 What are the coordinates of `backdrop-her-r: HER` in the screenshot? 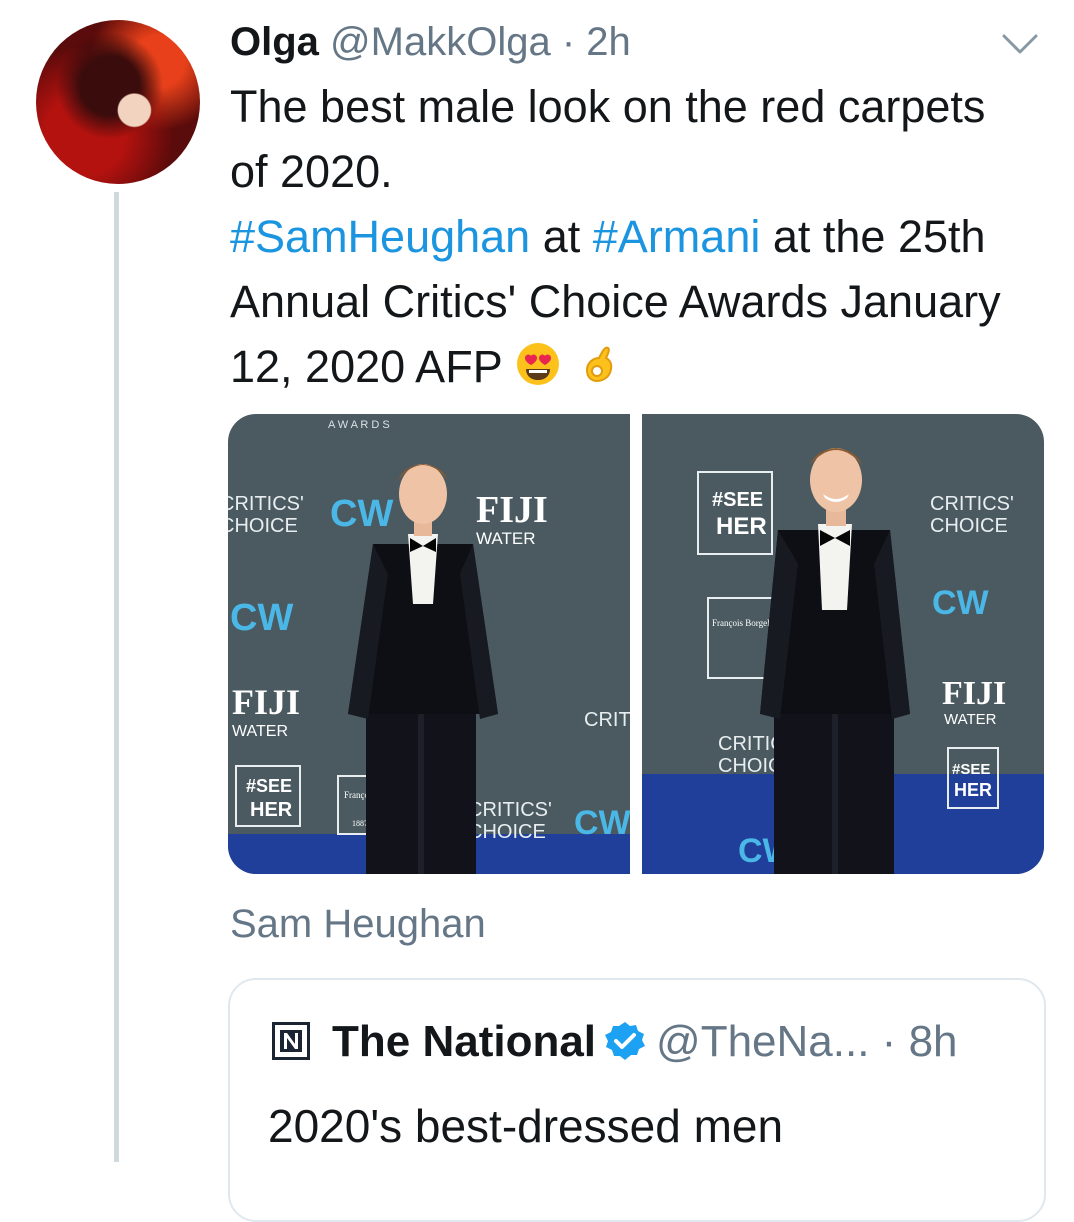 It's located at (741, 526).